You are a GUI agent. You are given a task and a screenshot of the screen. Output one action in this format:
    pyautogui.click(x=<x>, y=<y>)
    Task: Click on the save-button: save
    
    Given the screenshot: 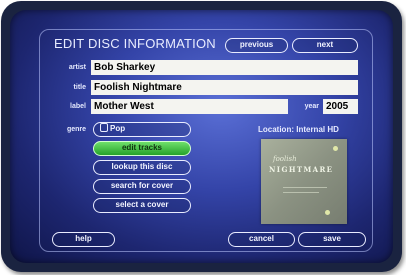 What is the action you would take?
    pyautogui.click(x=332, y=239)
    